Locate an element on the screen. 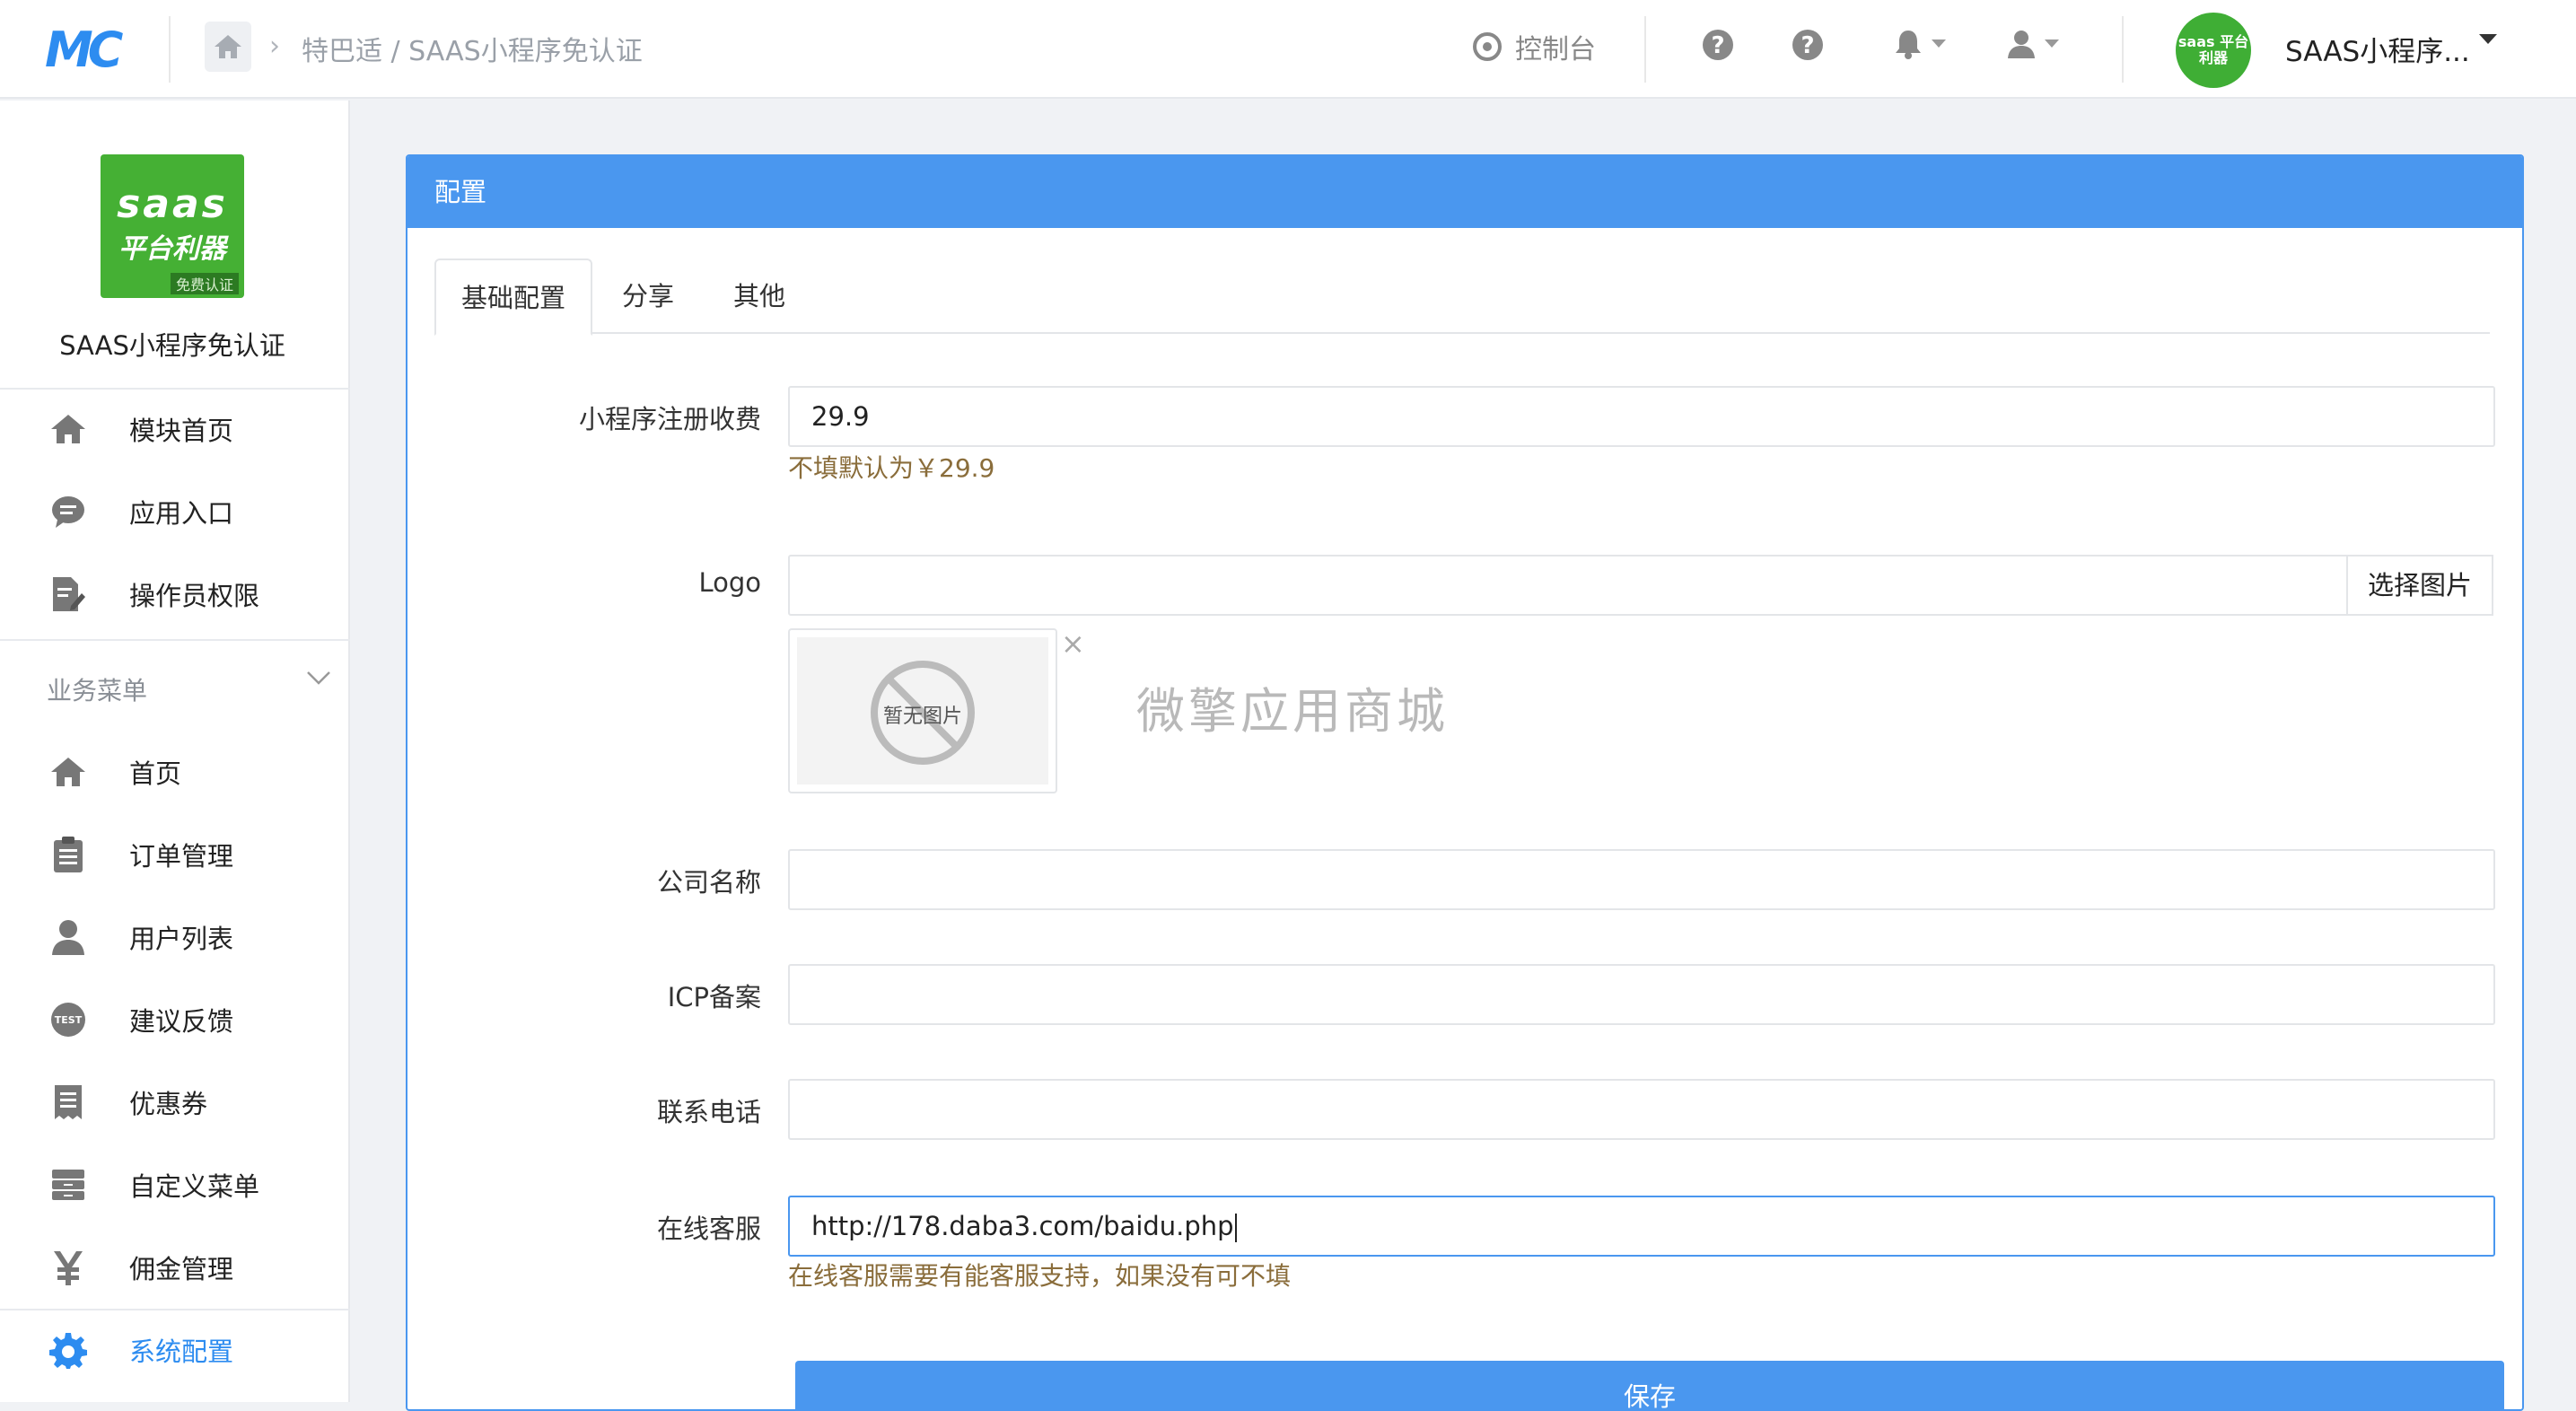  mc-logo: MC is located at coordinates (90, 50).